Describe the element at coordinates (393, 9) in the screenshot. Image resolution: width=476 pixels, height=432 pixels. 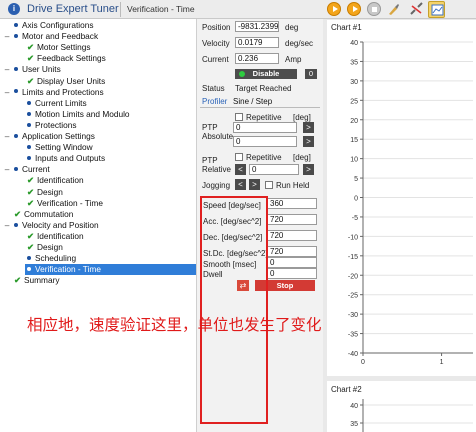
I see `brush-icon` at that location.